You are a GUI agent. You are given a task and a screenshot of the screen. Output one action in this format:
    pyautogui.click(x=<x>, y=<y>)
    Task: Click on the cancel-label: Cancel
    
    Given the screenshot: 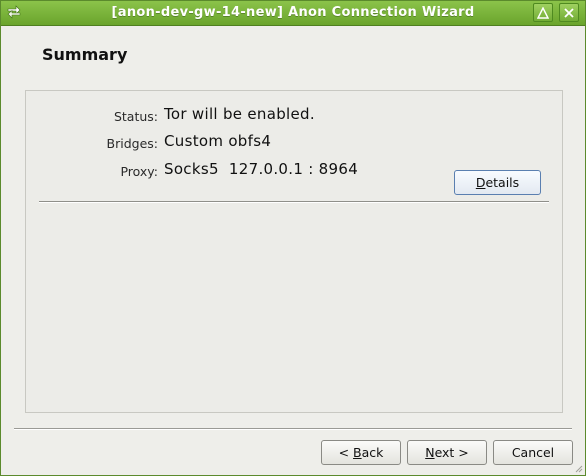 What is the action you would take?
    pyautogui.click(x=533, y=452)
    